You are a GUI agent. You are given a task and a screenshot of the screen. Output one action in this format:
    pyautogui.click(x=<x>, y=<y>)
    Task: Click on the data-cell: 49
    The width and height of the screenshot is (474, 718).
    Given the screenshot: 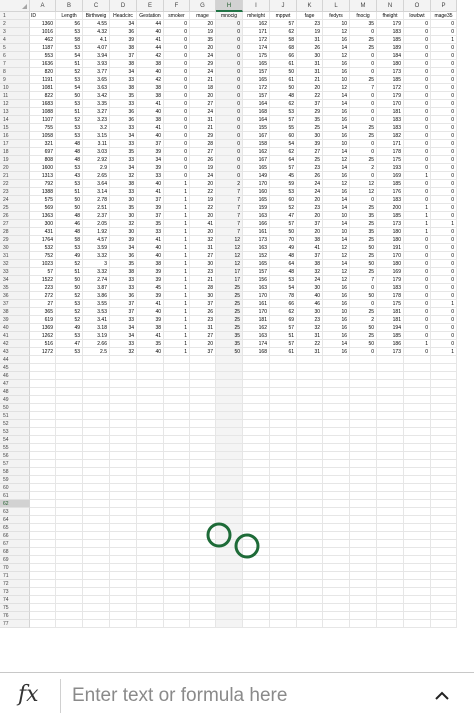 What is the action you would take?
    pyautogui.click(x=283, y=248)
    